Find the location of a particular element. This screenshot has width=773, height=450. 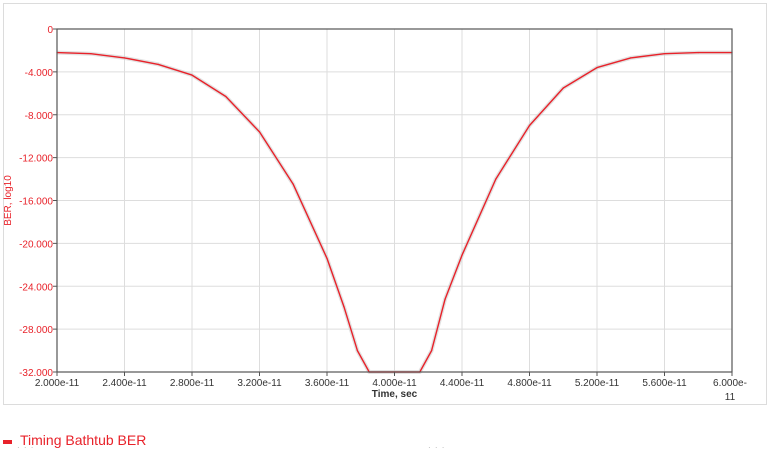

x-tick-label: 4.400e-11 is located at coordinates (462, 383).